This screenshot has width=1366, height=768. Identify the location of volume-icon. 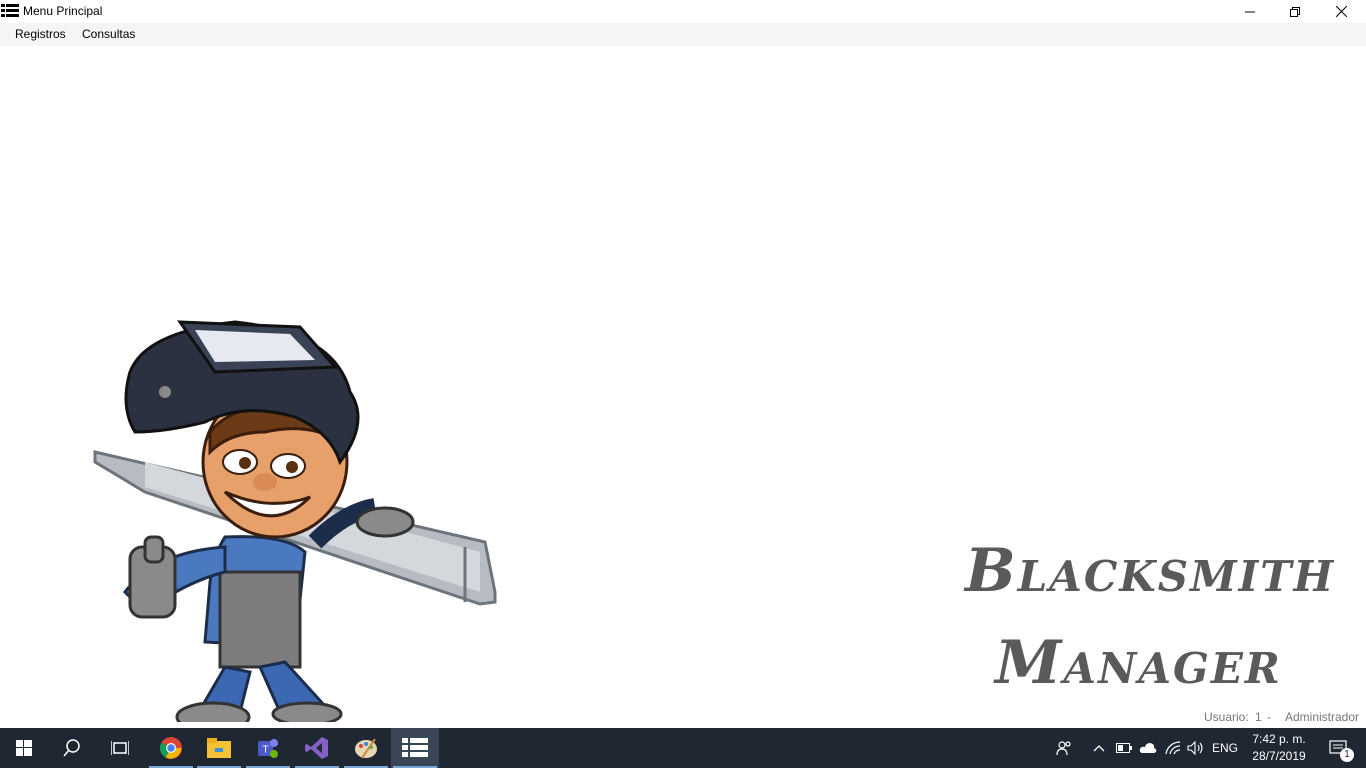
(1195, 748).